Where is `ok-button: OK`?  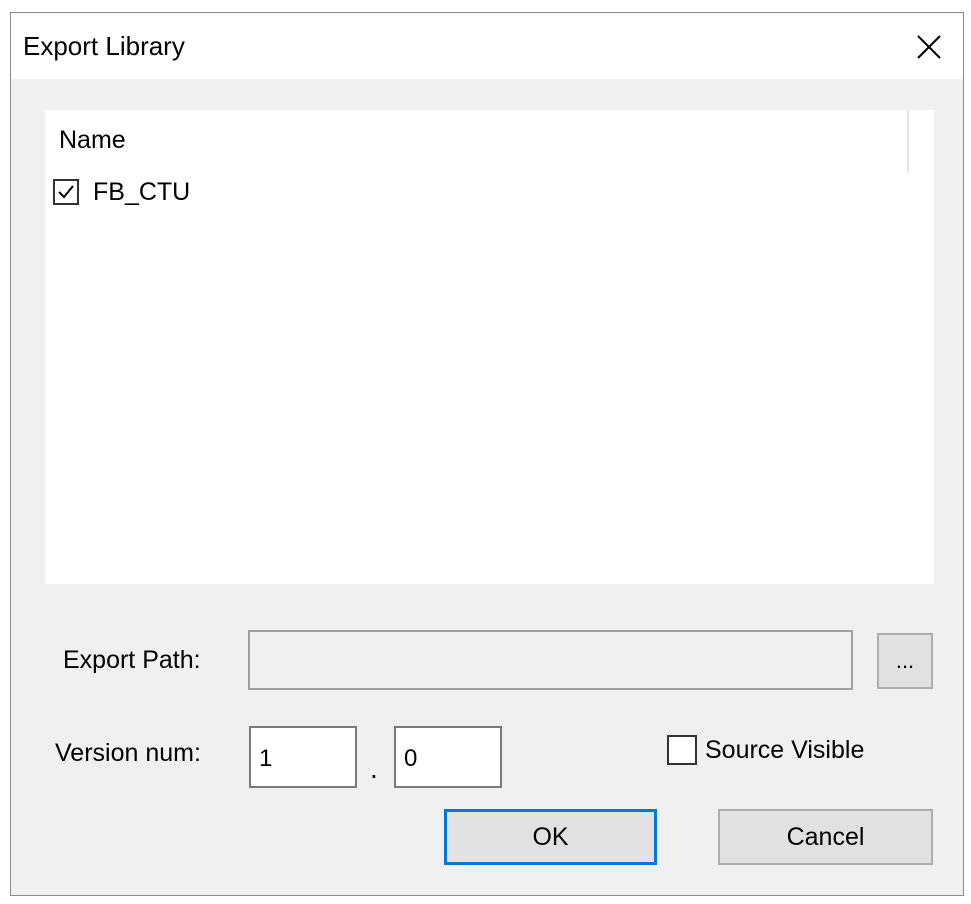 ok-button: OK is located at coordinates (550, 837).